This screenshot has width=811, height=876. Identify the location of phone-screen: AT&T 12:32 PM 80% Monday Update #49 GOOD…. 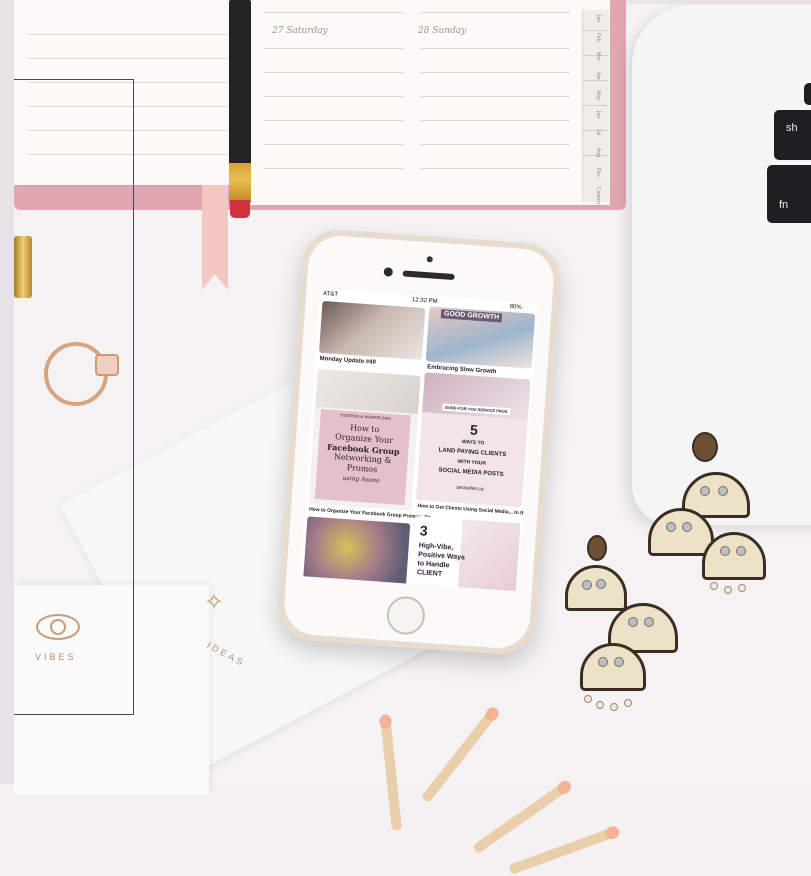
(419, 440).